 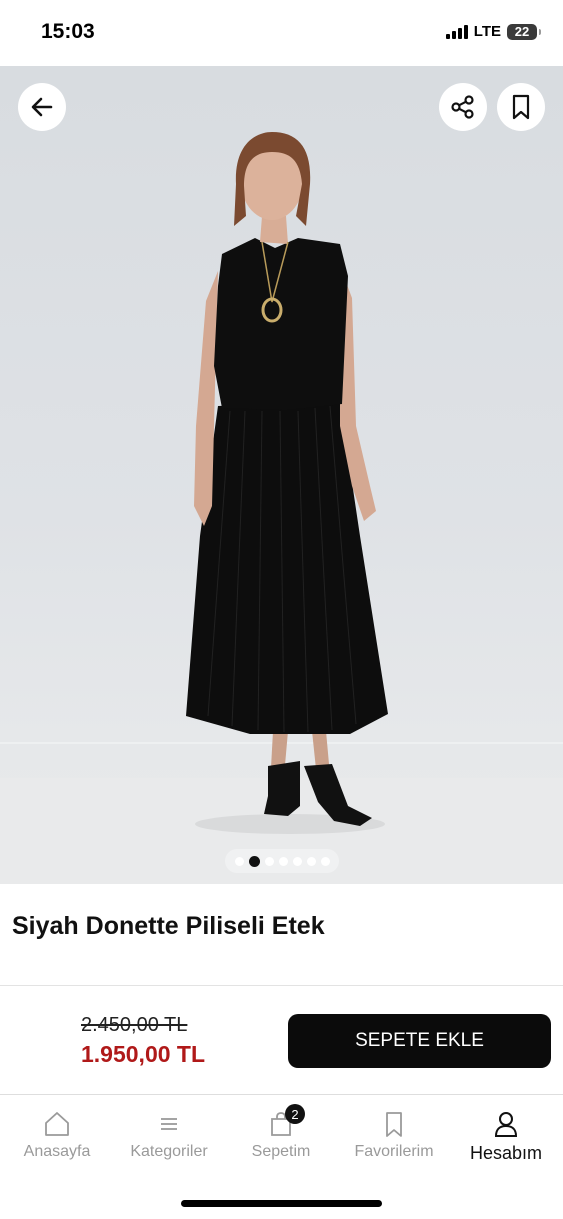 I want to click on bag-icon: 2, so click(x=285, y=1121).